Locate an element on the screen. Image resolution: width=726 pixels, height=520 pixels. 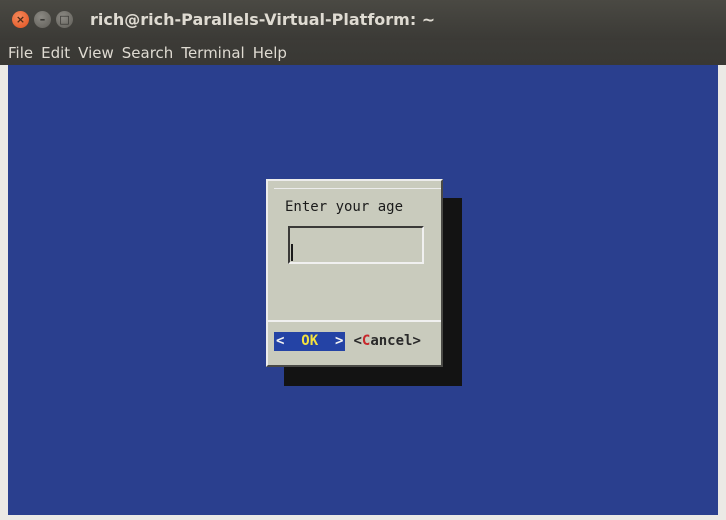
ok-button-left-bracket: < is located at coordinates (289, 340).